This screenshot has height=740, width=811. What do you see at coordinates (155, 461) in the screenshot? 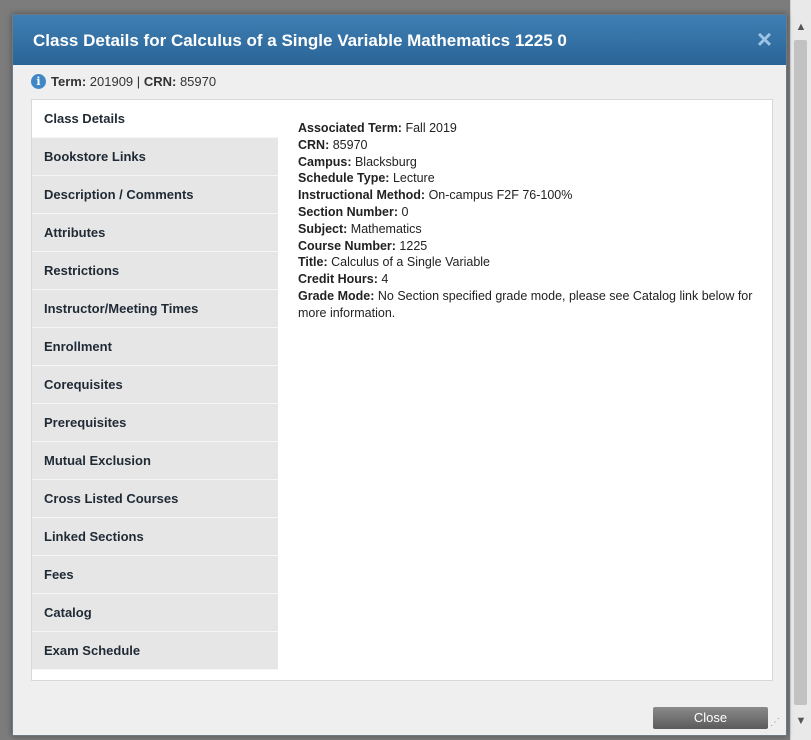
I see `tab-mutual-exclusion: Mutual Exclusion` at bounding box center [155, 461].